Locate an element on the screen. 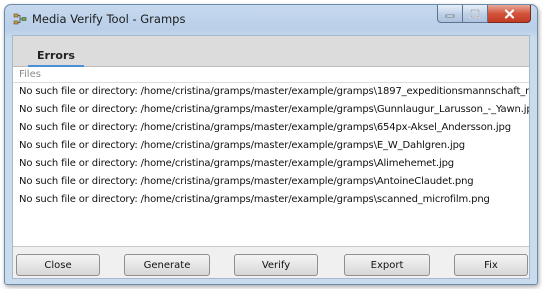 The width and height of the screenshot is (542, 289). close-button: Close is located at coordinates (58, 265).